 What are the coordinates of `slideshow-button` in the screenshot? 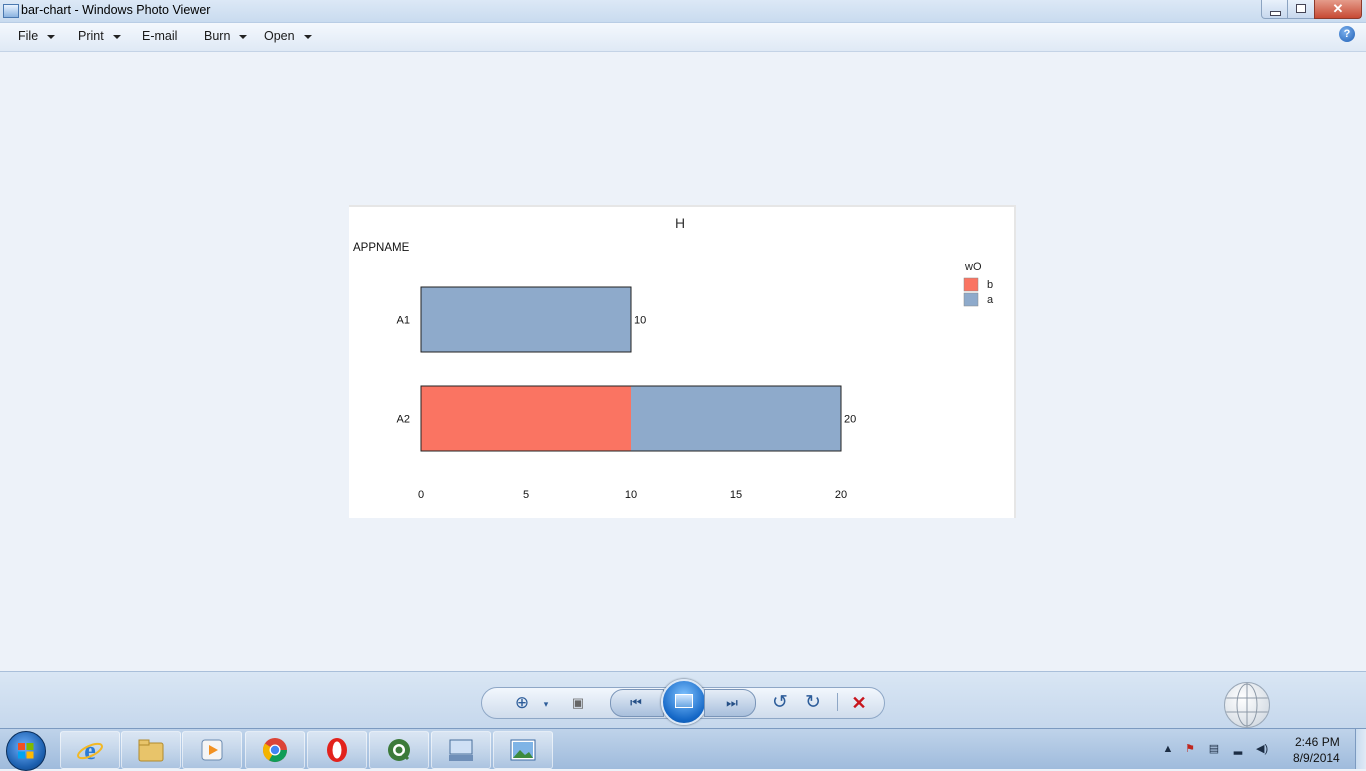 It's located at (684, 702).